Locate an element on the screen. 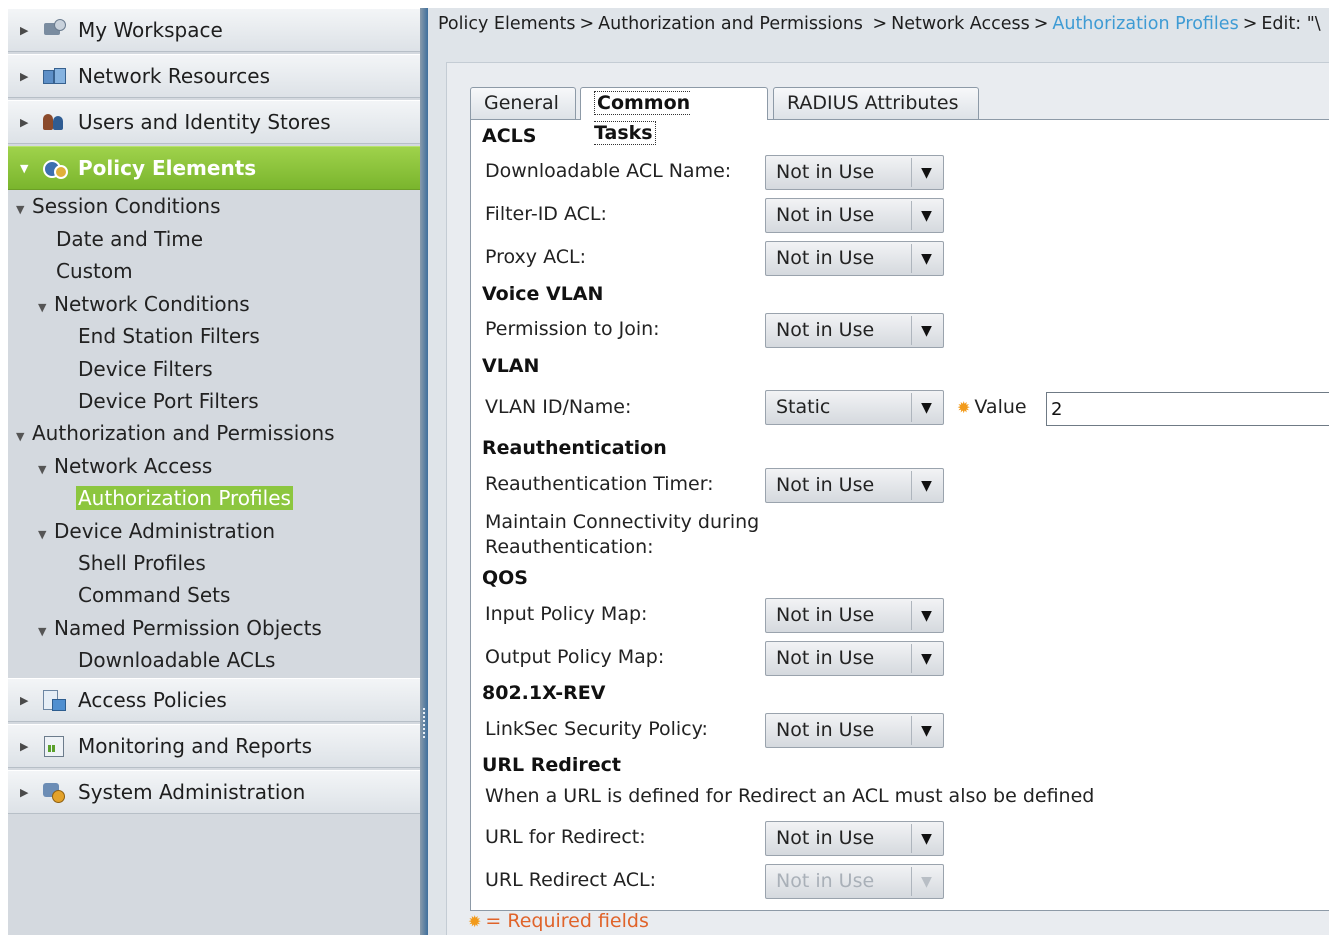 Image resolution: width=1329 pixels, height=935 pixels. tree-item-session-conditions: ▼ Session Conditions is located at coordinates (118, 206).